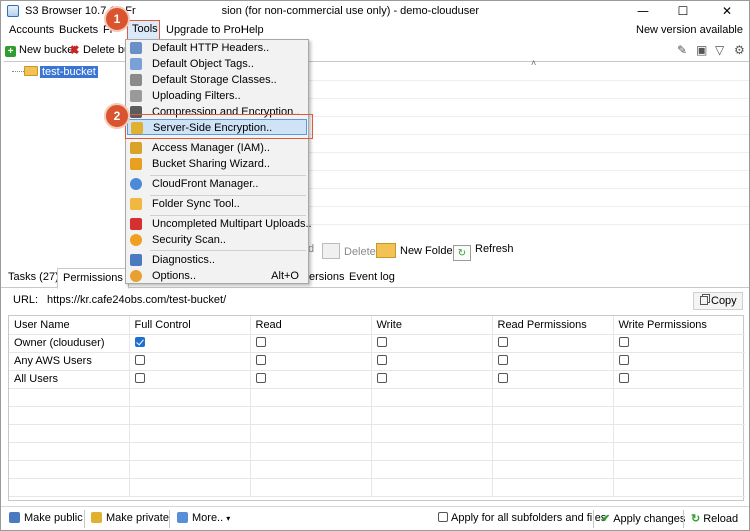  Describe the element at coordinates (211, 148) in the screenshot. I see `menu-item-label: Access Manager (IAM)..` at that location.